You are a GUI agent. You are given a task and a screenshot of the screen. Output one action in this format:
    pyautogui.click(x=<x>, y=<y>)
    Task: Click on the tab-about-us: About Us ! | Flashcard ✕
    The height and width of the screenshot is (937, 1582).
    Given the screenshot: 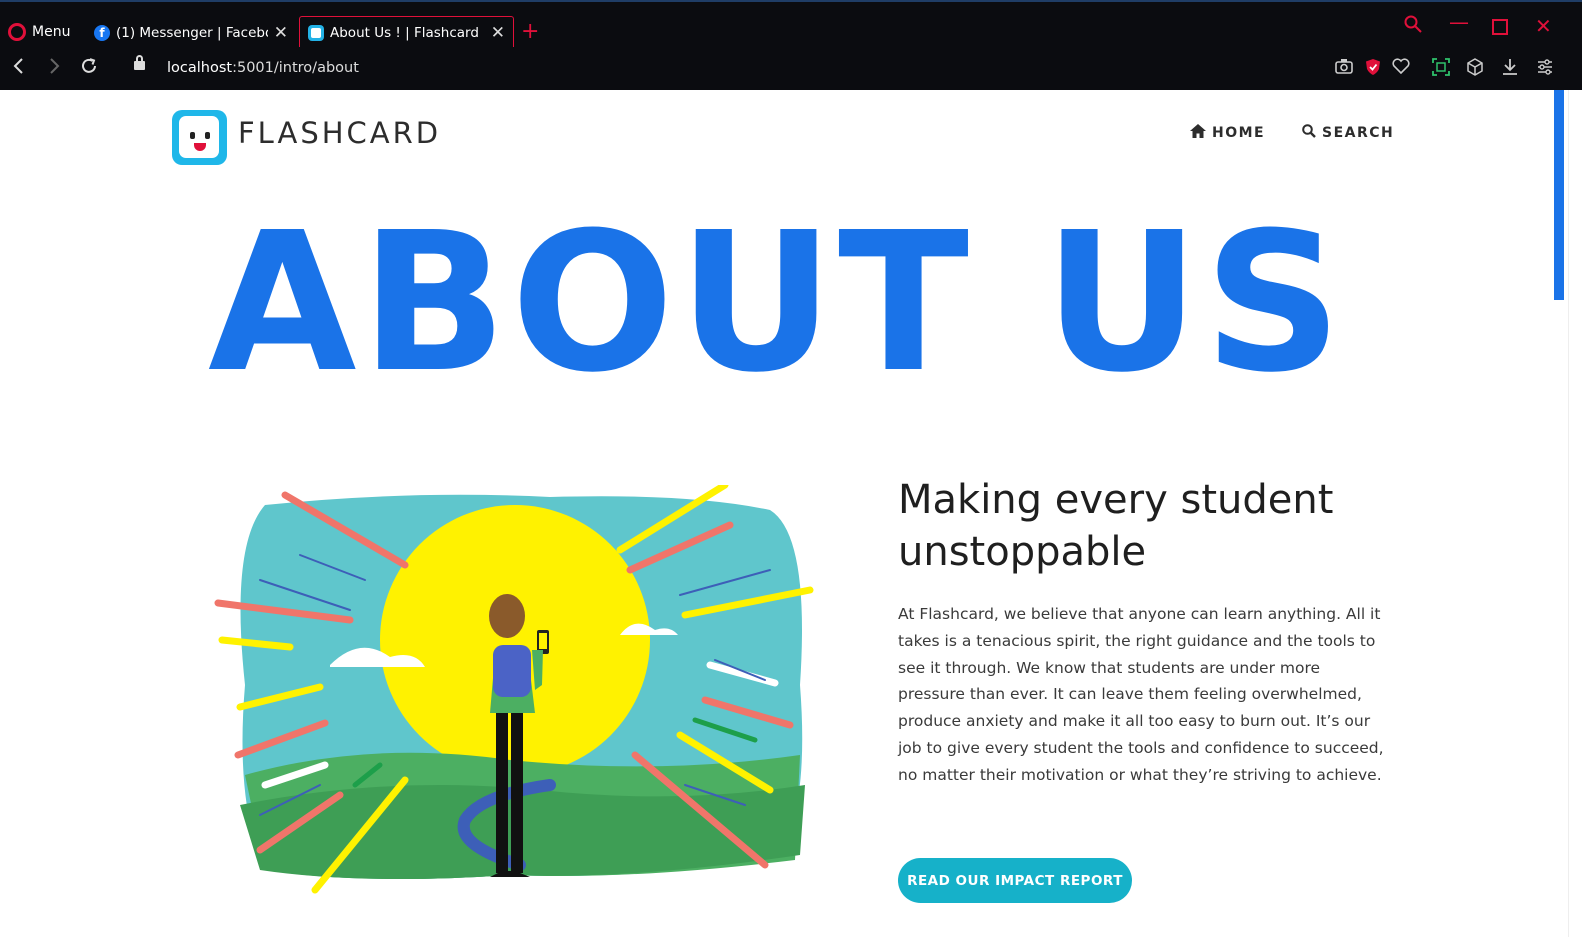 What is the action you would take?
    pyautogui.click(x=406, y=32)
    